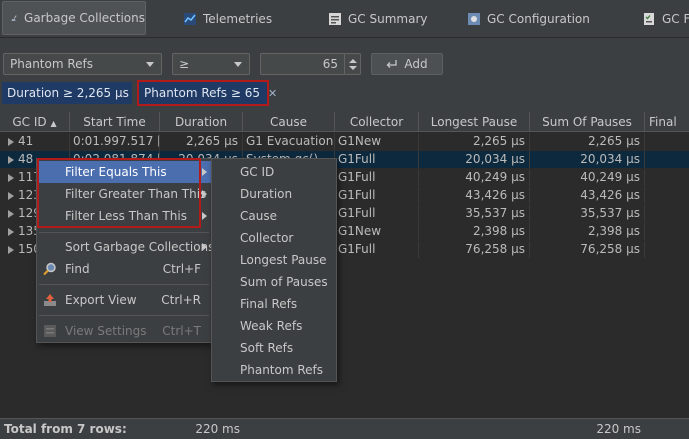 The image size is (689, 439). I want to click on column-header-duration: Duration, so click(201, 122).